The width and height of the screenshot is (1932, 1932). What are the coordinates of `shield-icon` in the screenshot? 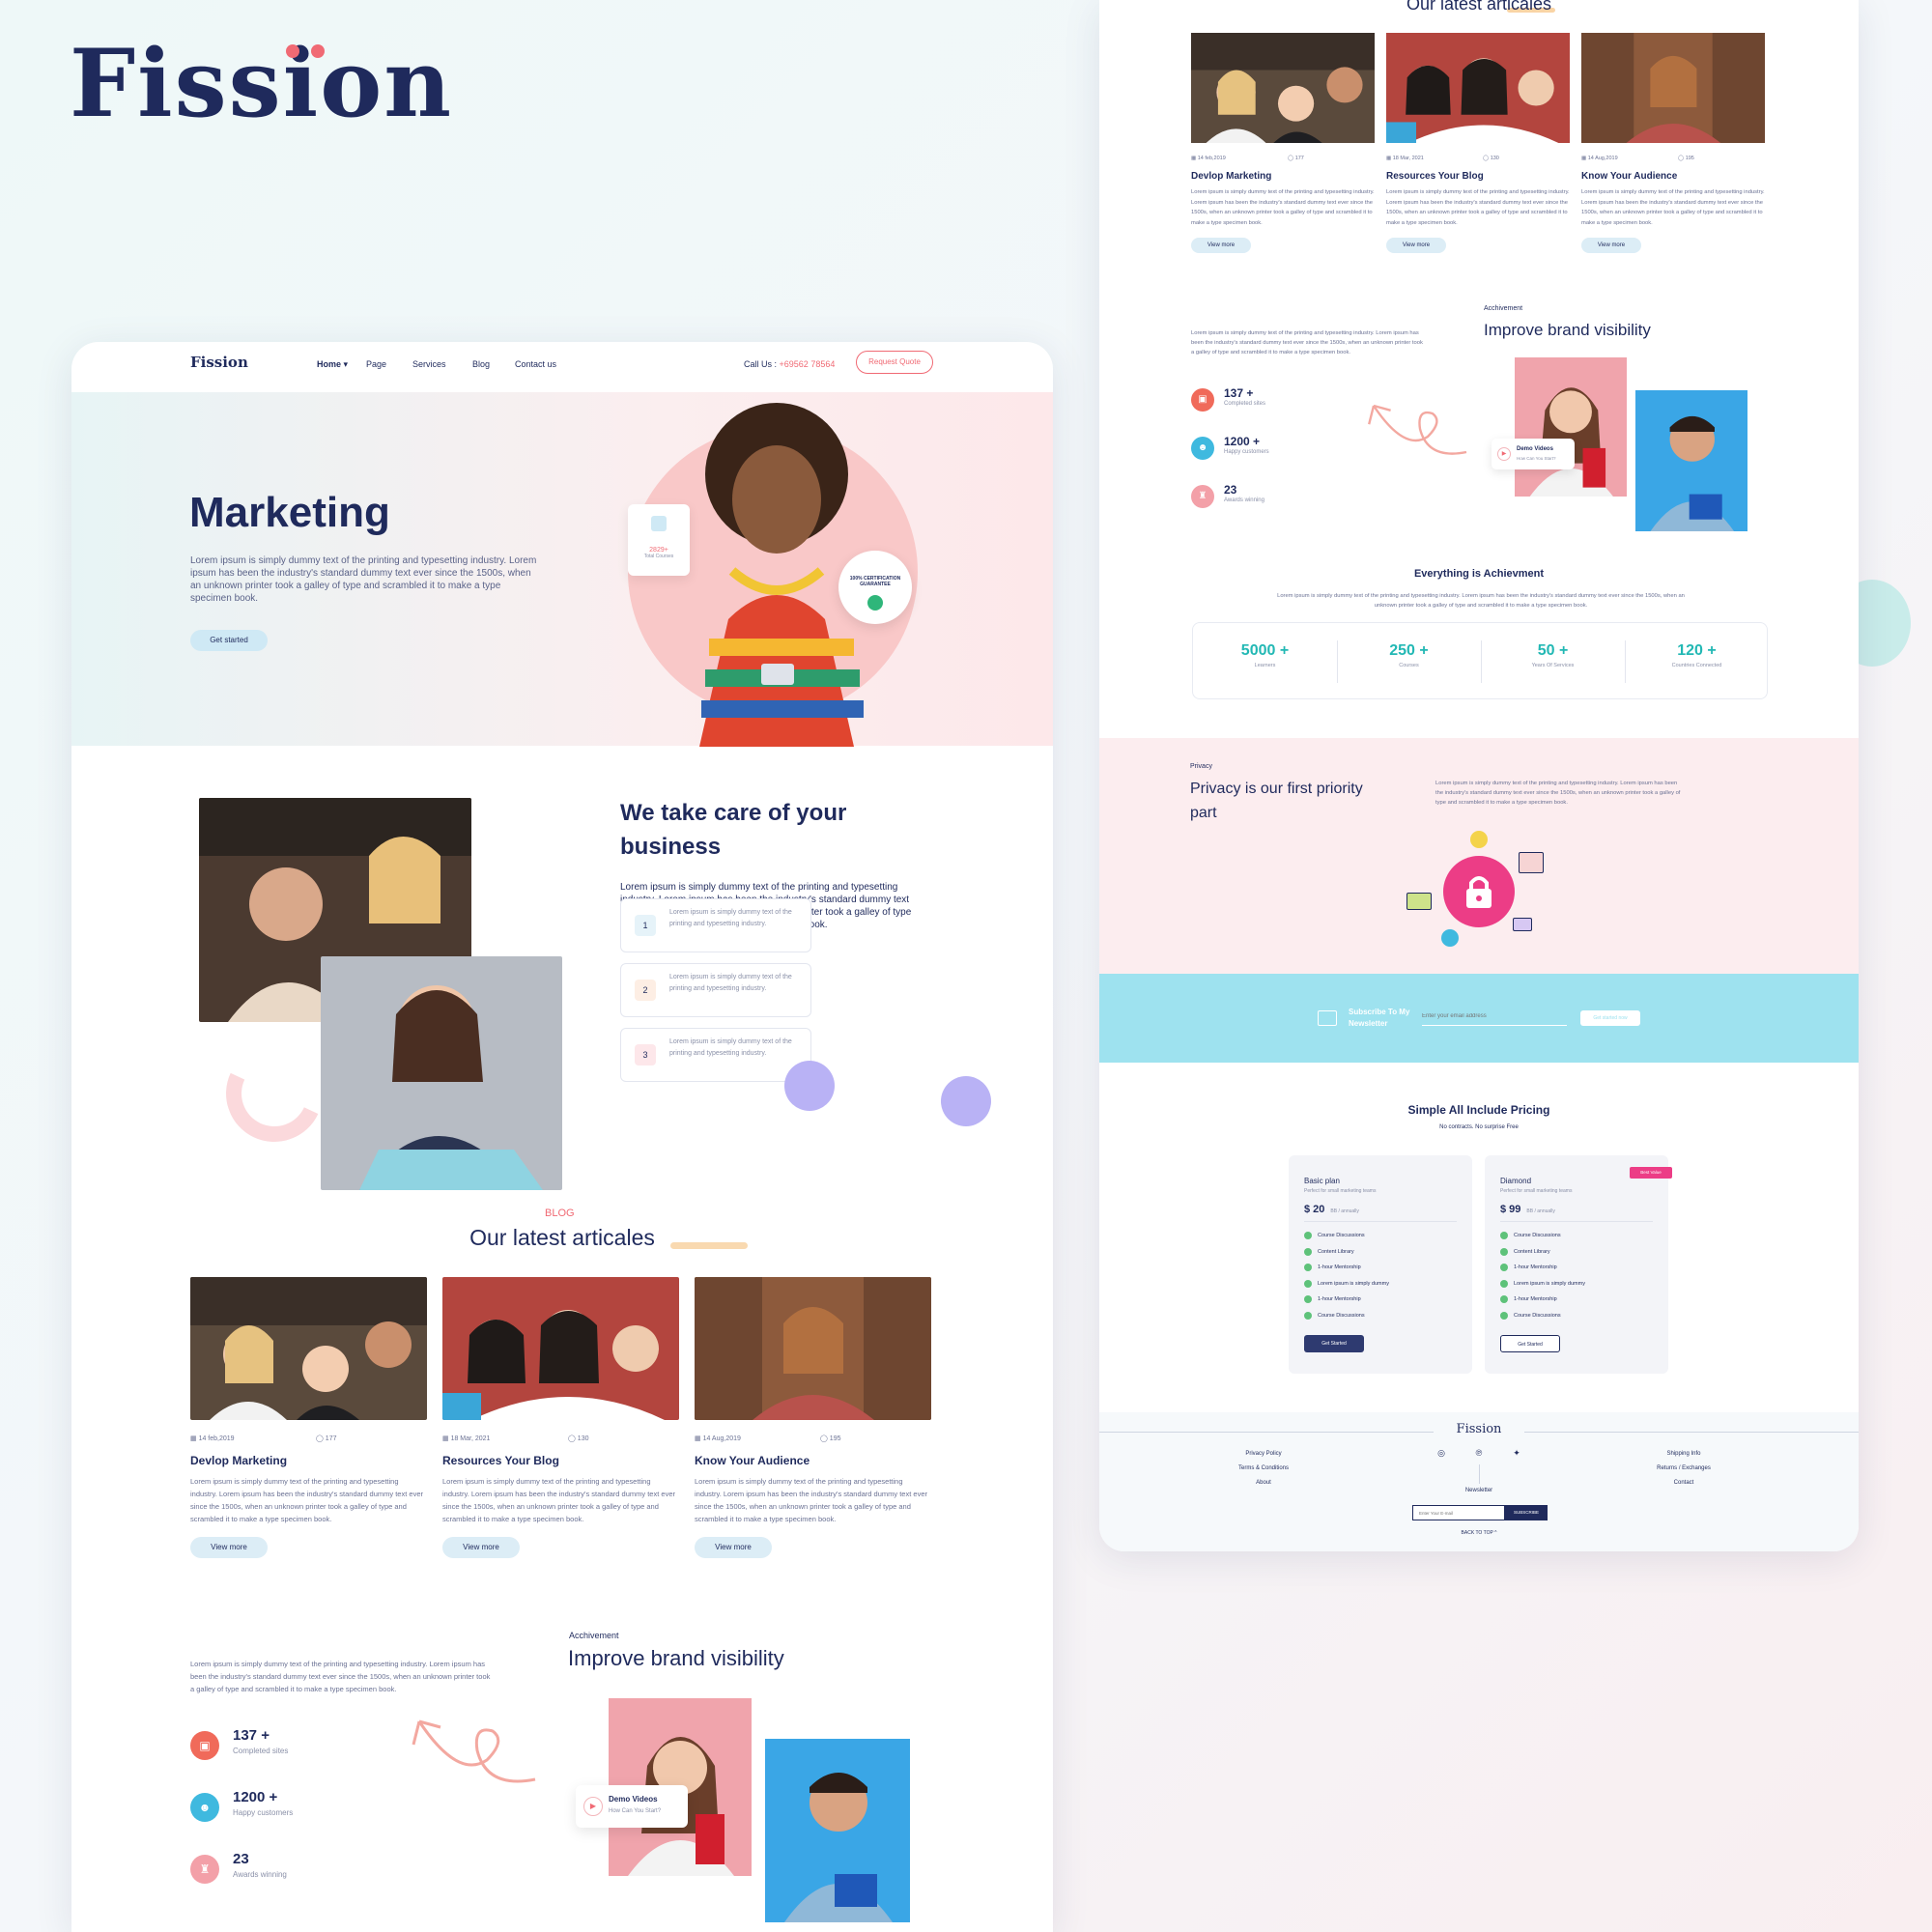 It's located at (875, 603).